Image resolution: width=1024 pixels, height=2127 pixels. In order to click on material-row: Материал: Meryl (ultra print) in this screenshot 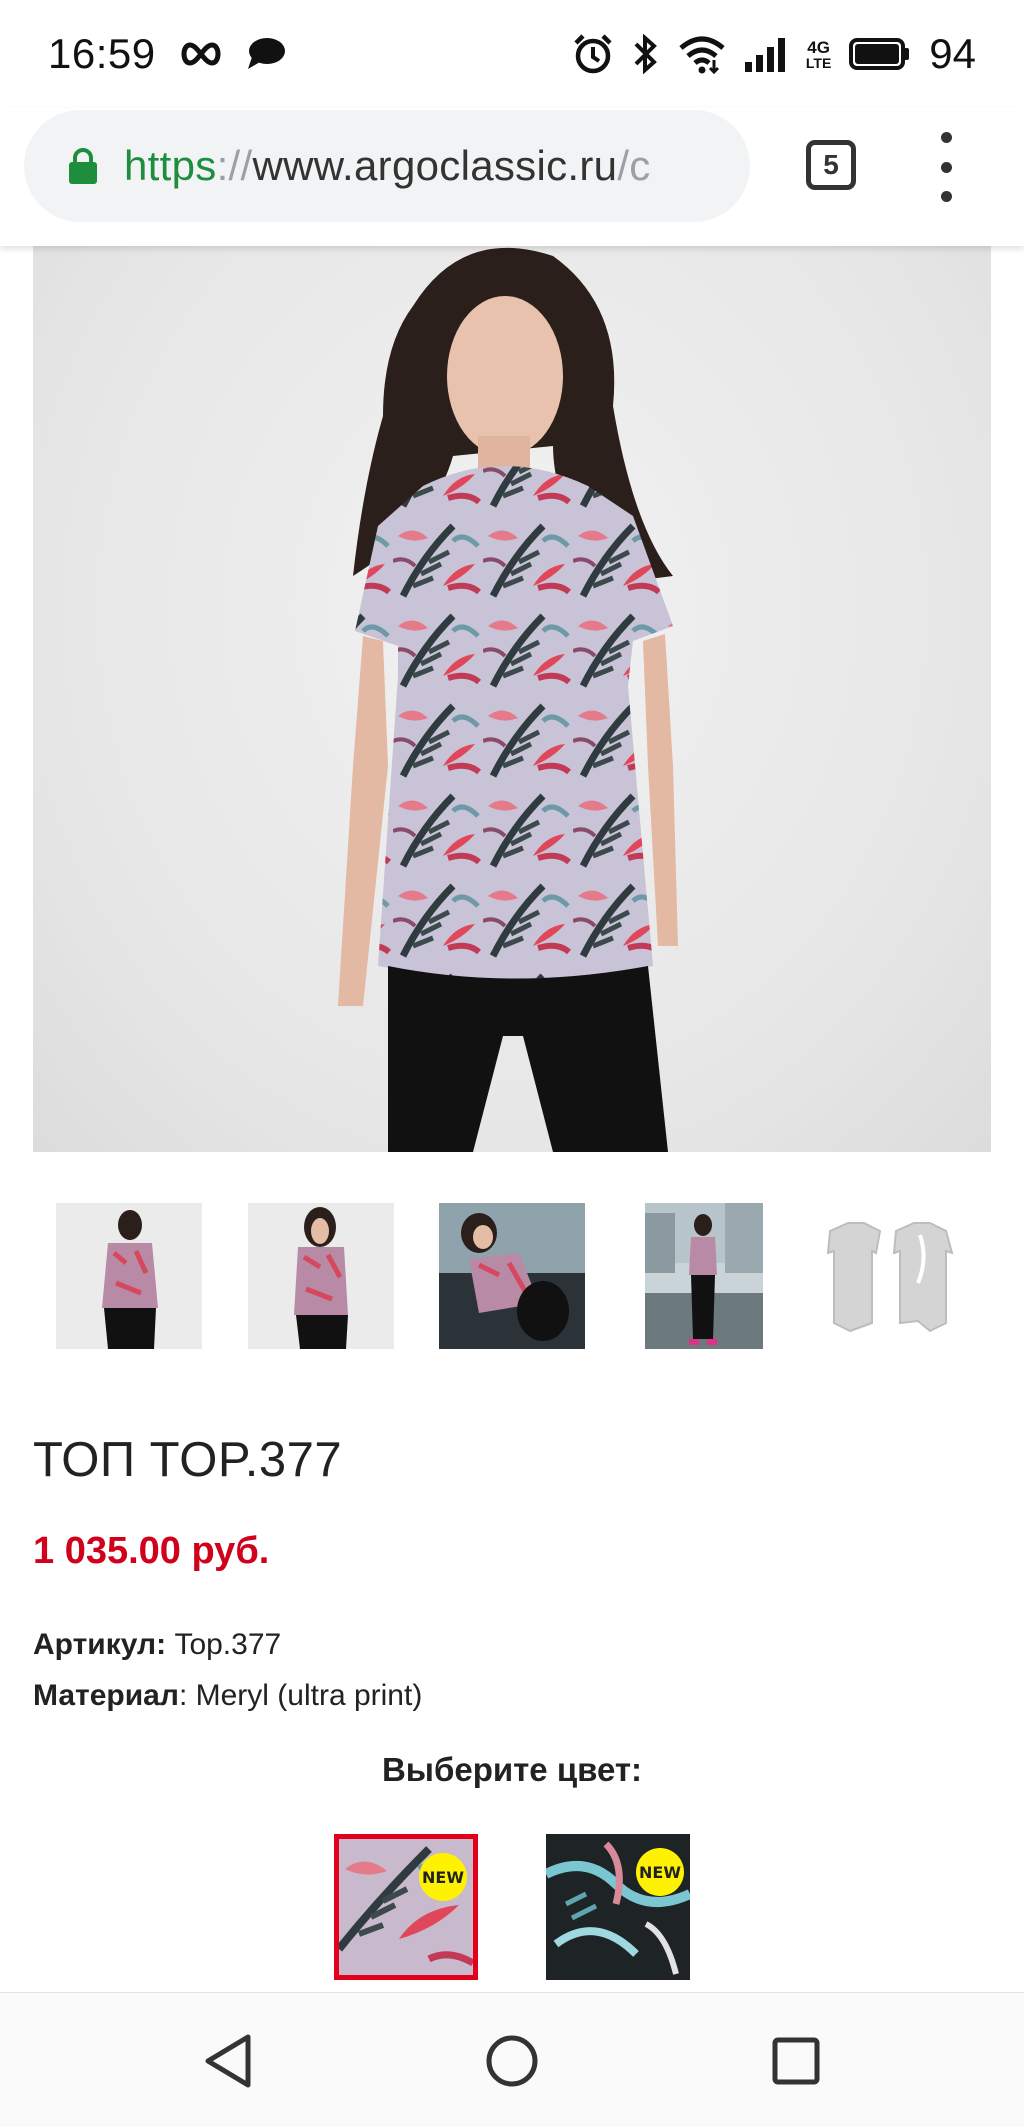, I will do `click(227, 1696)`.